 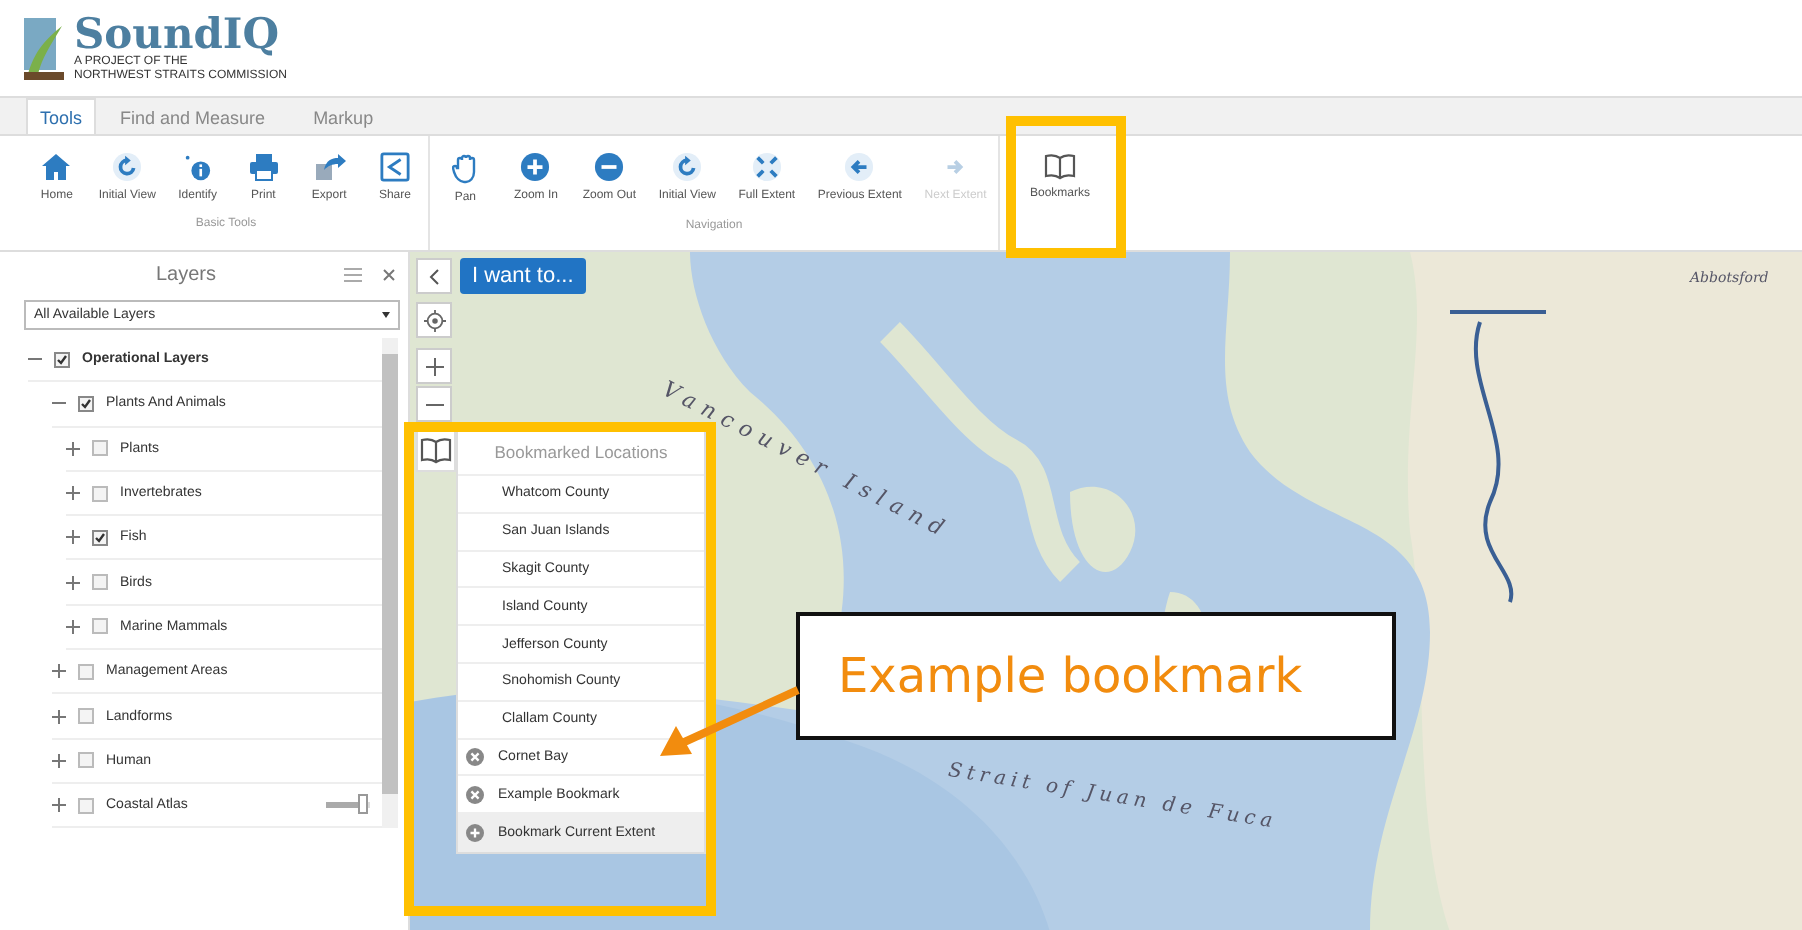 I want to click on home-icon, so click(x=56, y=167).